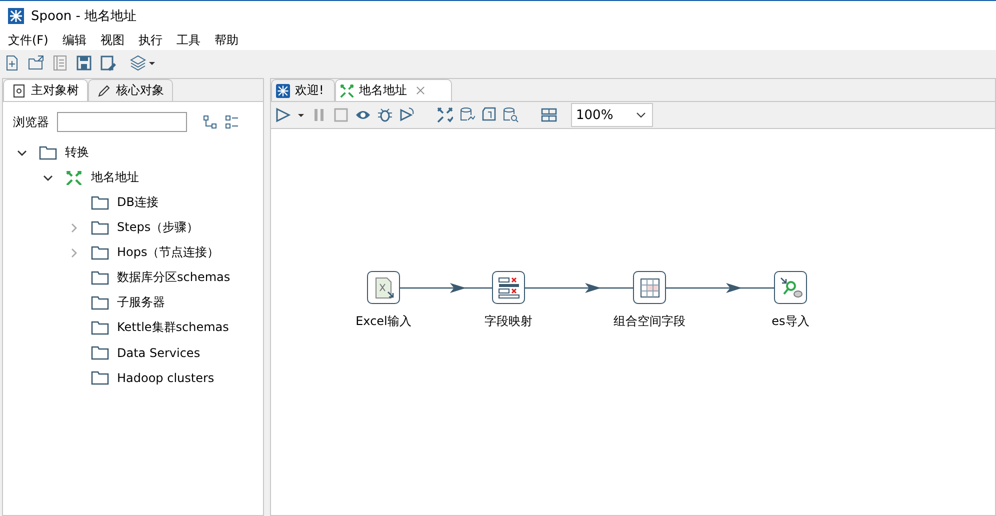  I want to click on tree-item: 子服务器, so click(141, 302).